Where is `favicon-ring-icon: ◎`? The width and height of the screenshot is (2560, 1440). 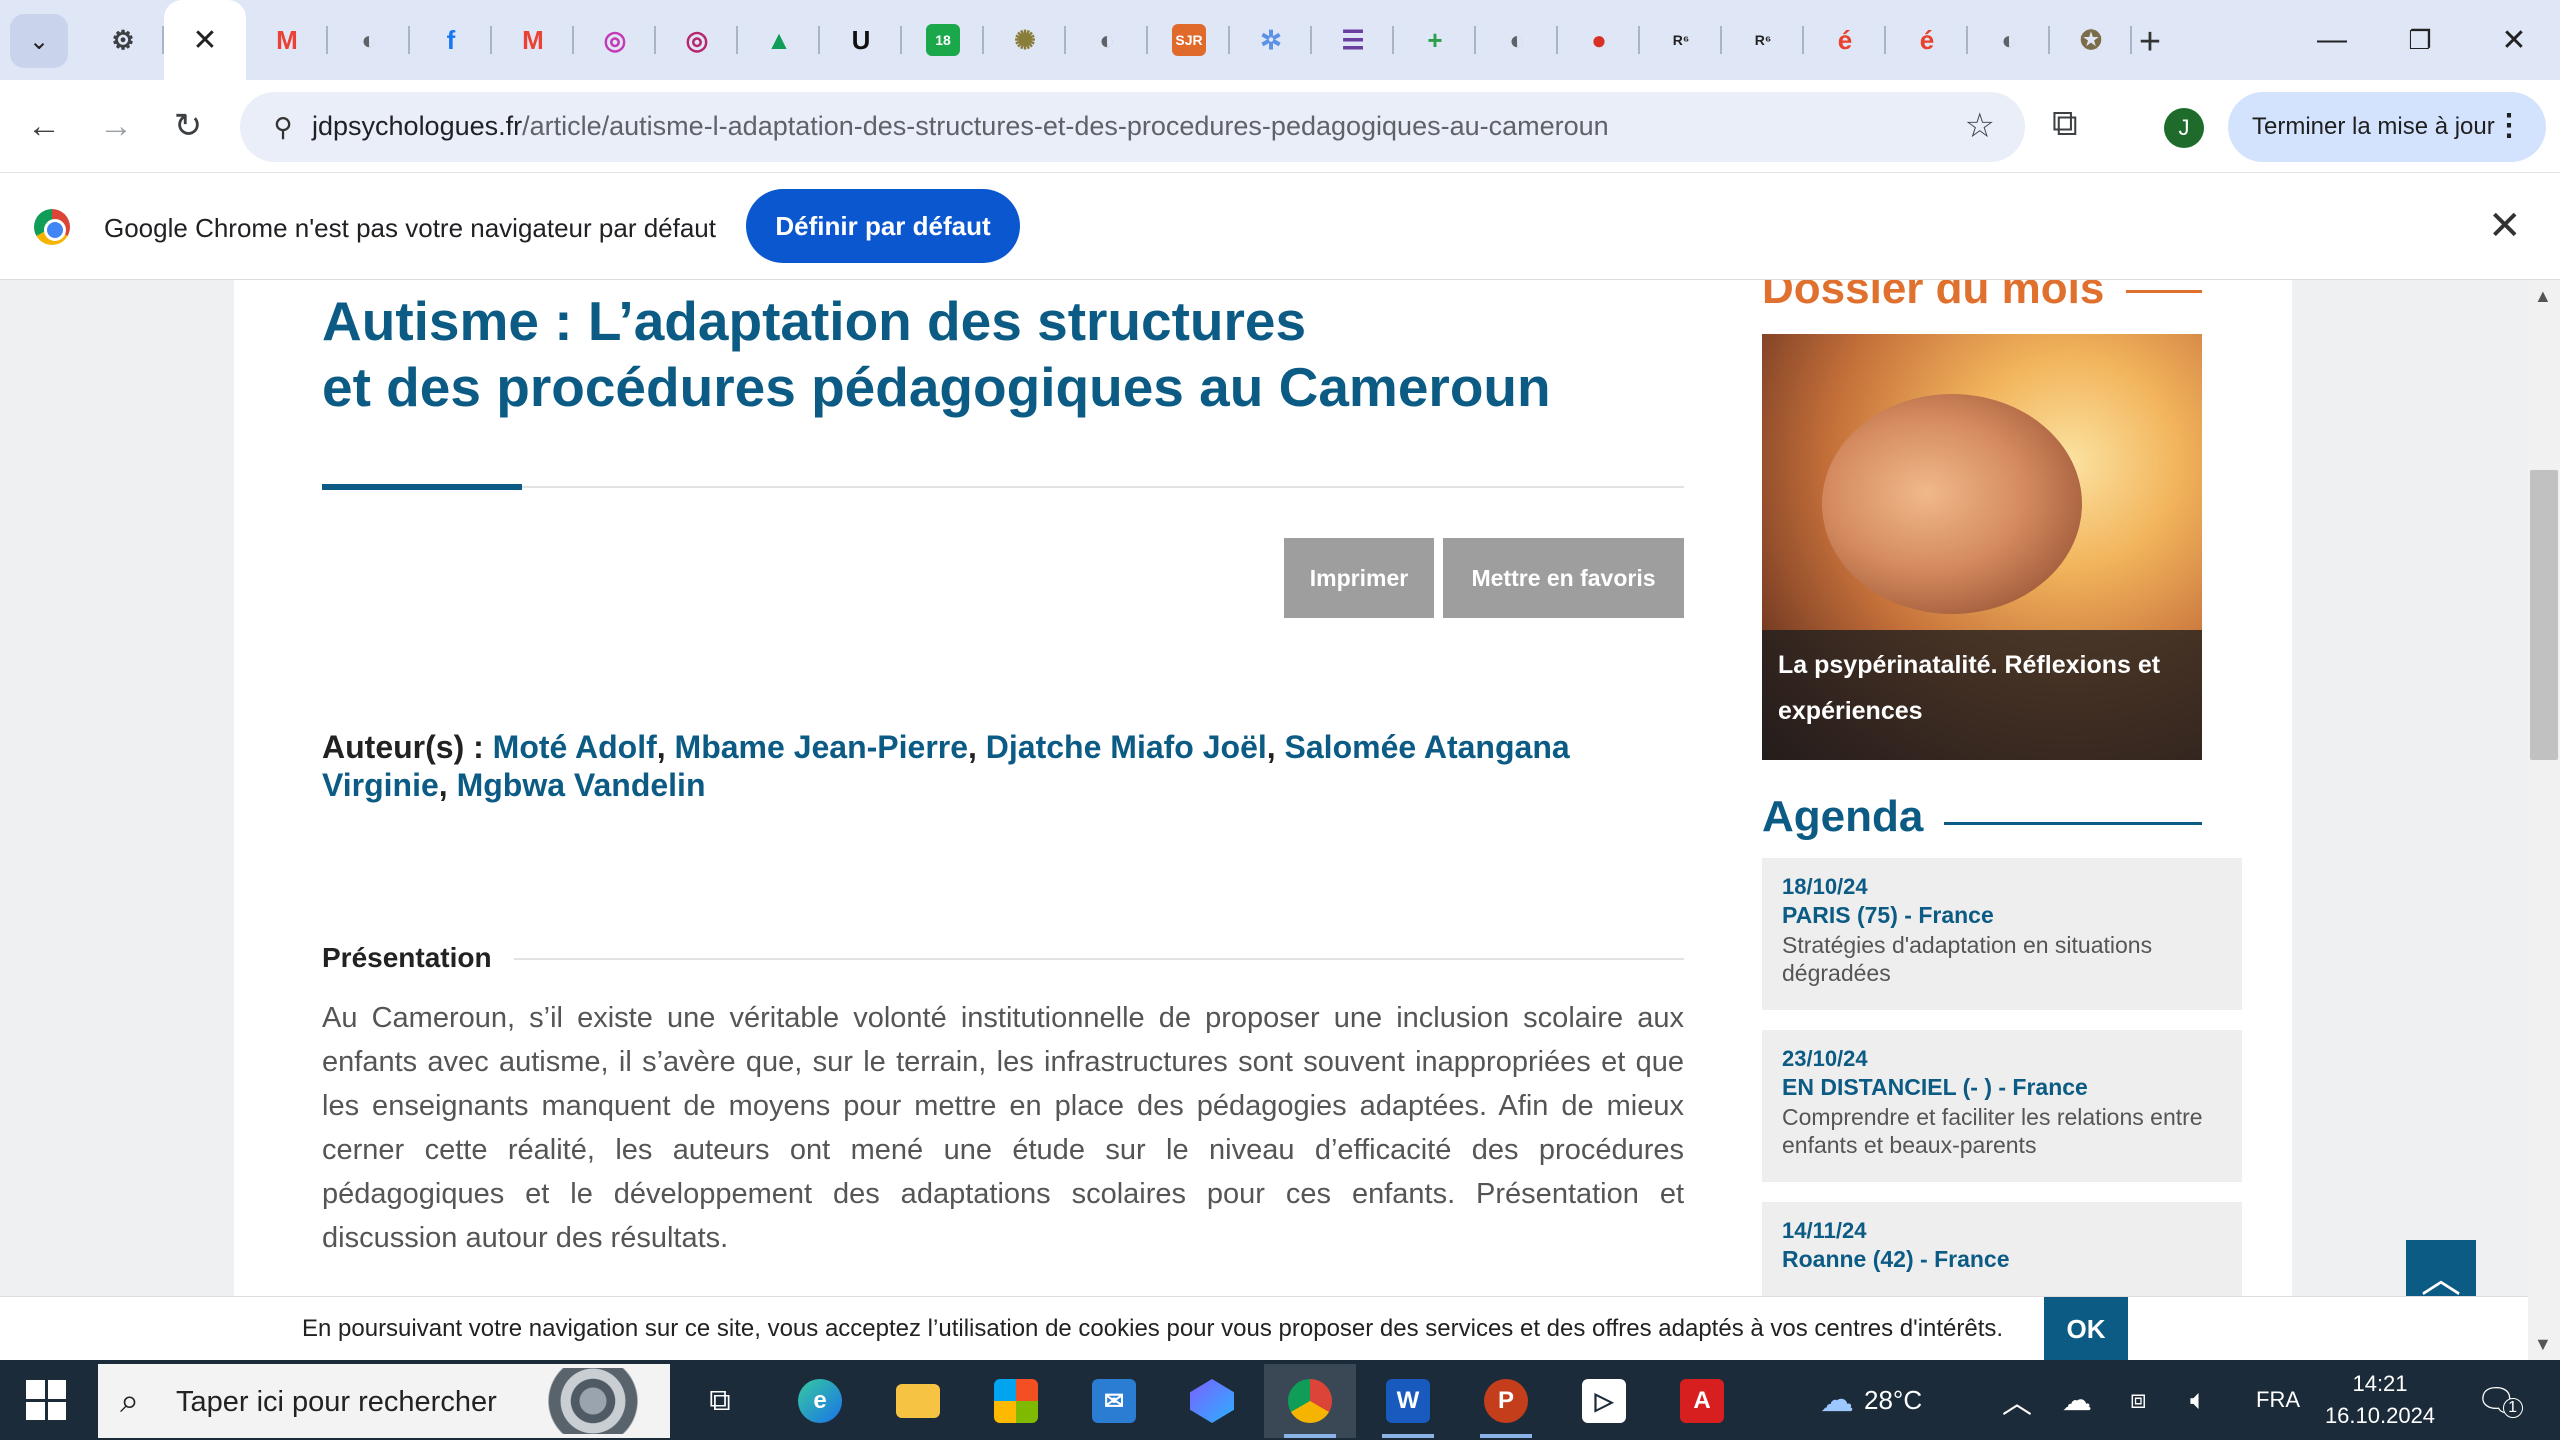 favicon-ring-icon: ◎ is located at coordinates (697, 39).